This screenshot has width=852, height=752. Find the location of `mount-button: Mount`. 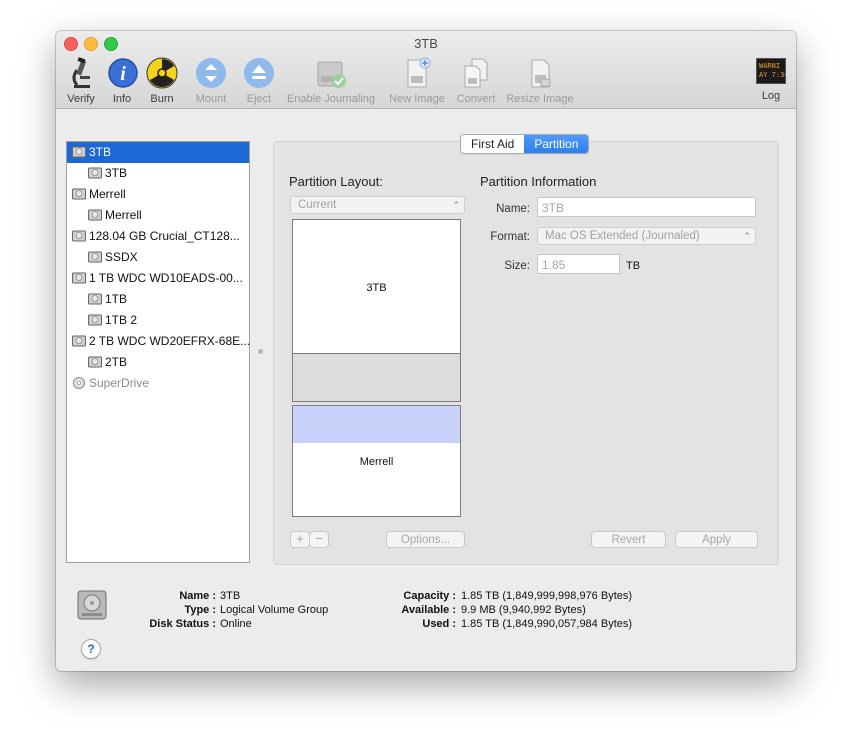

mount-button: Mount is located at coordinates (211, 80).